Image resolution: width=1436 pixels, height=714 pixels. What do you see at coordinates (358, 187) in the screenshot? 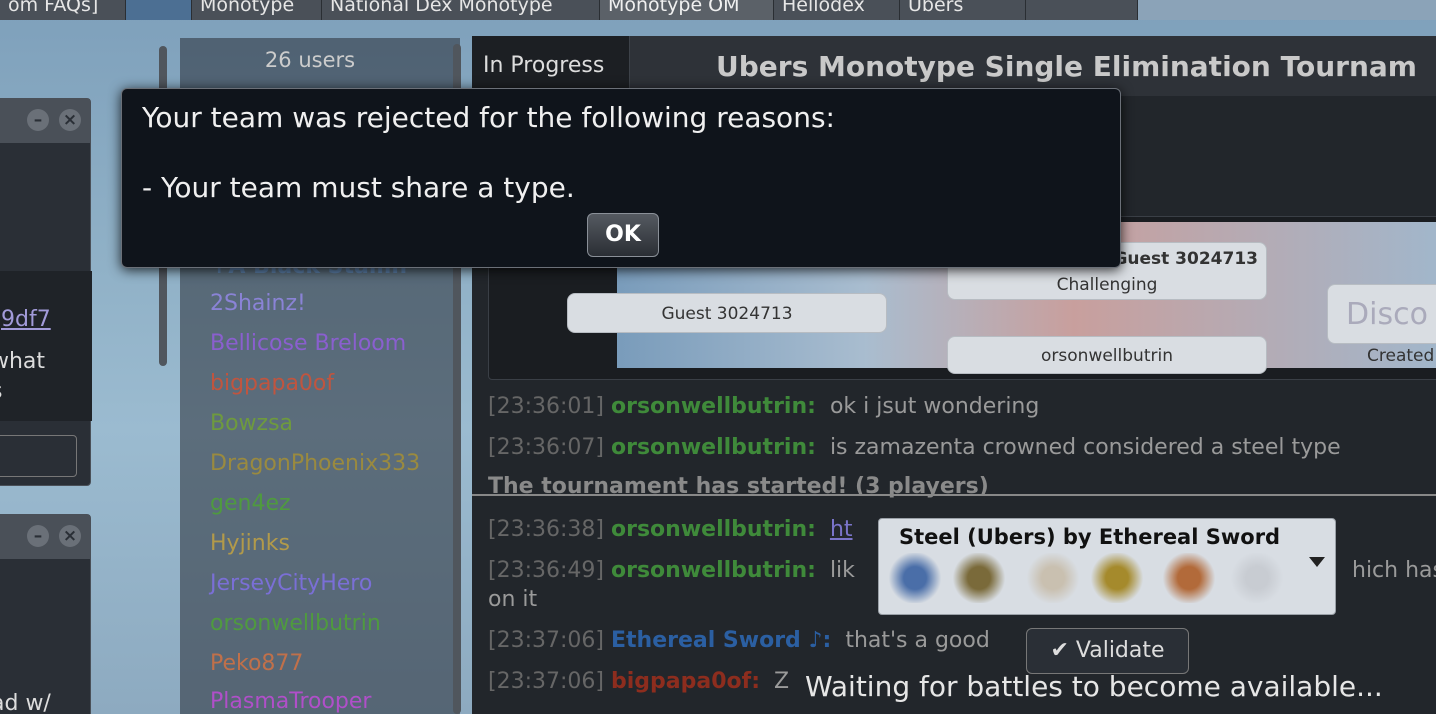
I see `dialog-reason: - Your team must share a type.` at bounding box center [358, 187].